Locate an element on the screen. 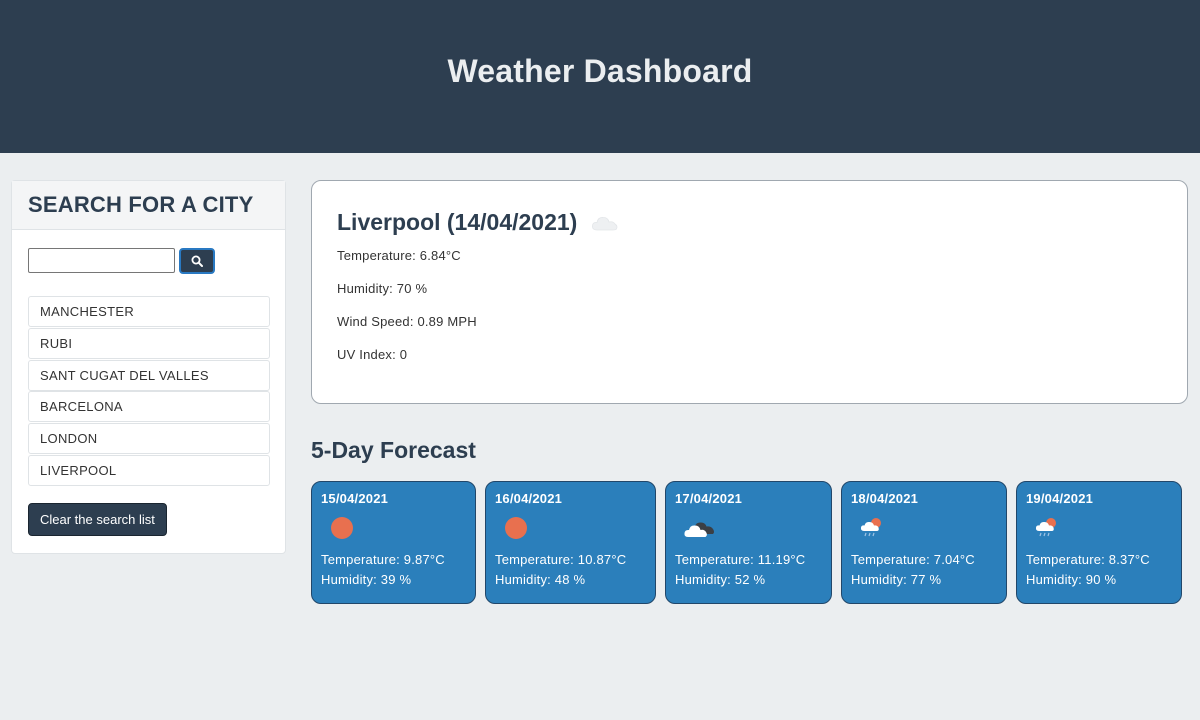 This screenshot has height=720, width=1200. clear-search-list-button: Clear the search list is located at coordinates (97, 519).